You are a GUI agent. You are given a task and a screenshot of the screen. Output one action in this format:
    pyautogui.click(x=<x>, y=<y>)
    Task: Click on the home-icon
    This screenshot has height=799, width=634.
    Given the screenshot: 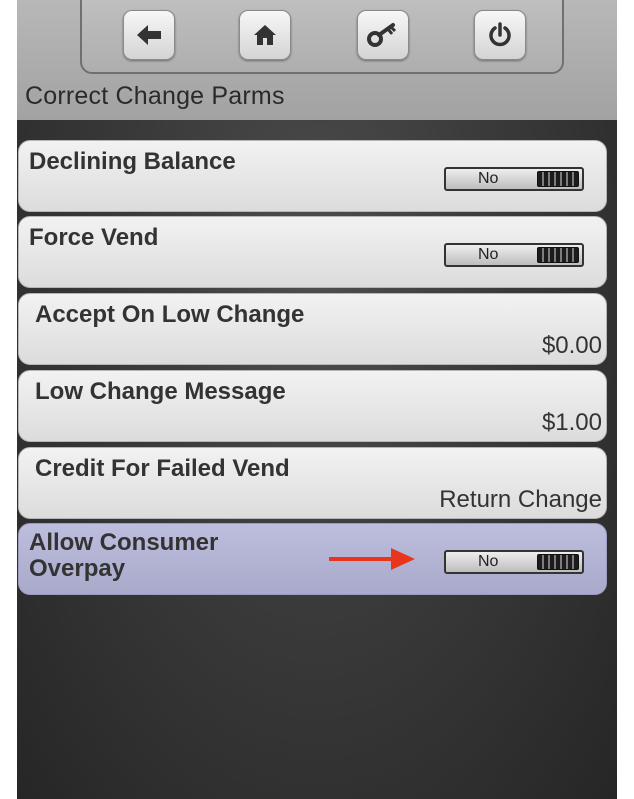 What is the action you would take?
    pyautogui.click(x=265, y=35)
    